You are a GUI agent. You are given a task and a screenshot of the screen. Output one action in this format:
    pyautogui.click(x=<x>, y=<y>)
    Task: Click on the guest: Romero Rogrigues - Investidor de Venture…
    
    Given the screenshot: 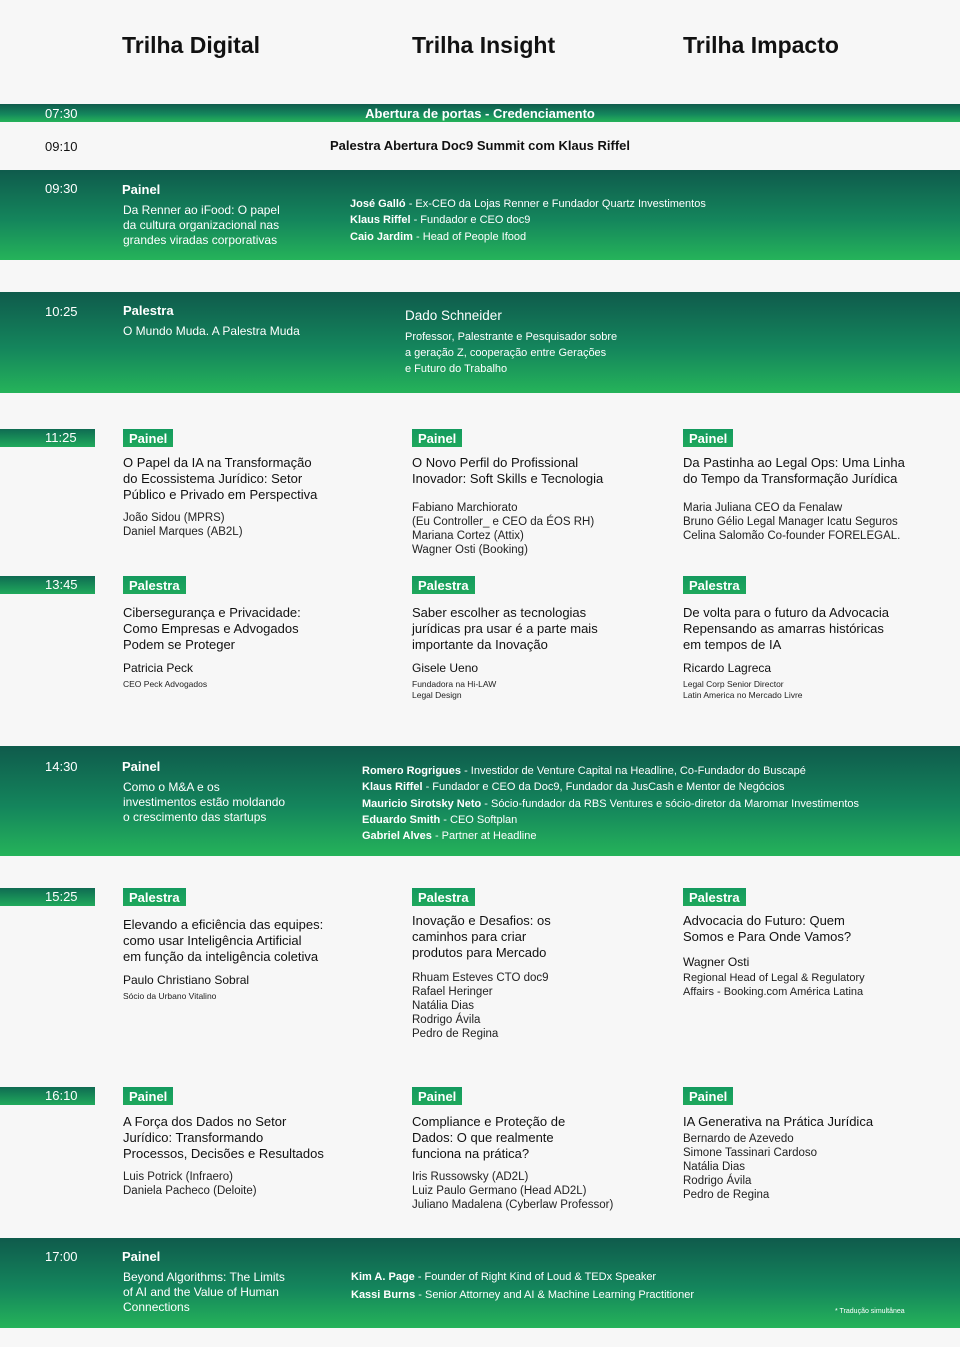 What is the action you would take?
    pyautogui.click(x=584, y=771)
    